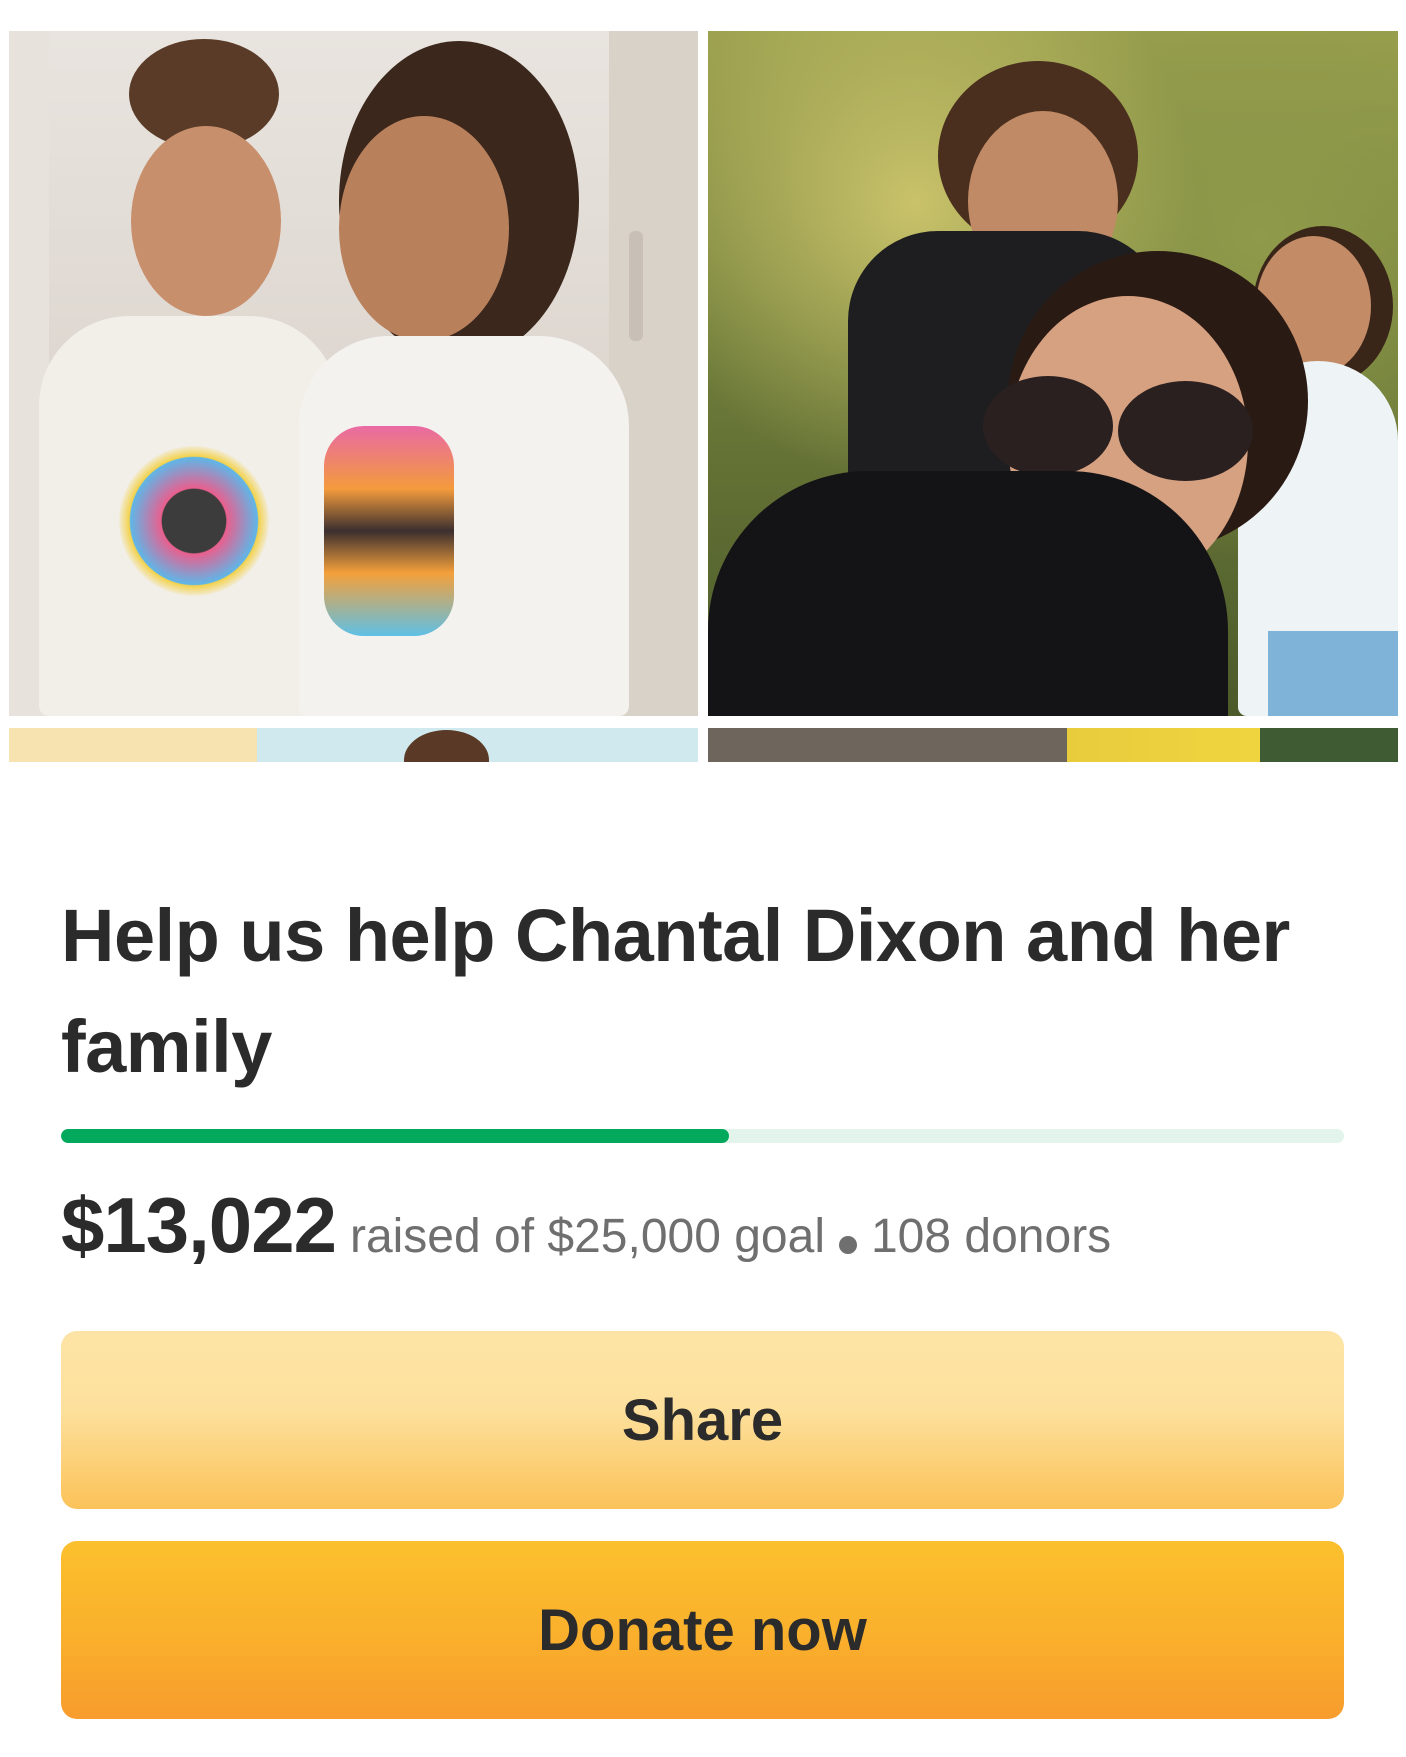 The height and width of the screenshot is (1757, 1406). I want to click on goal-text: raised of $25,000 goal, so click(587, 1236).